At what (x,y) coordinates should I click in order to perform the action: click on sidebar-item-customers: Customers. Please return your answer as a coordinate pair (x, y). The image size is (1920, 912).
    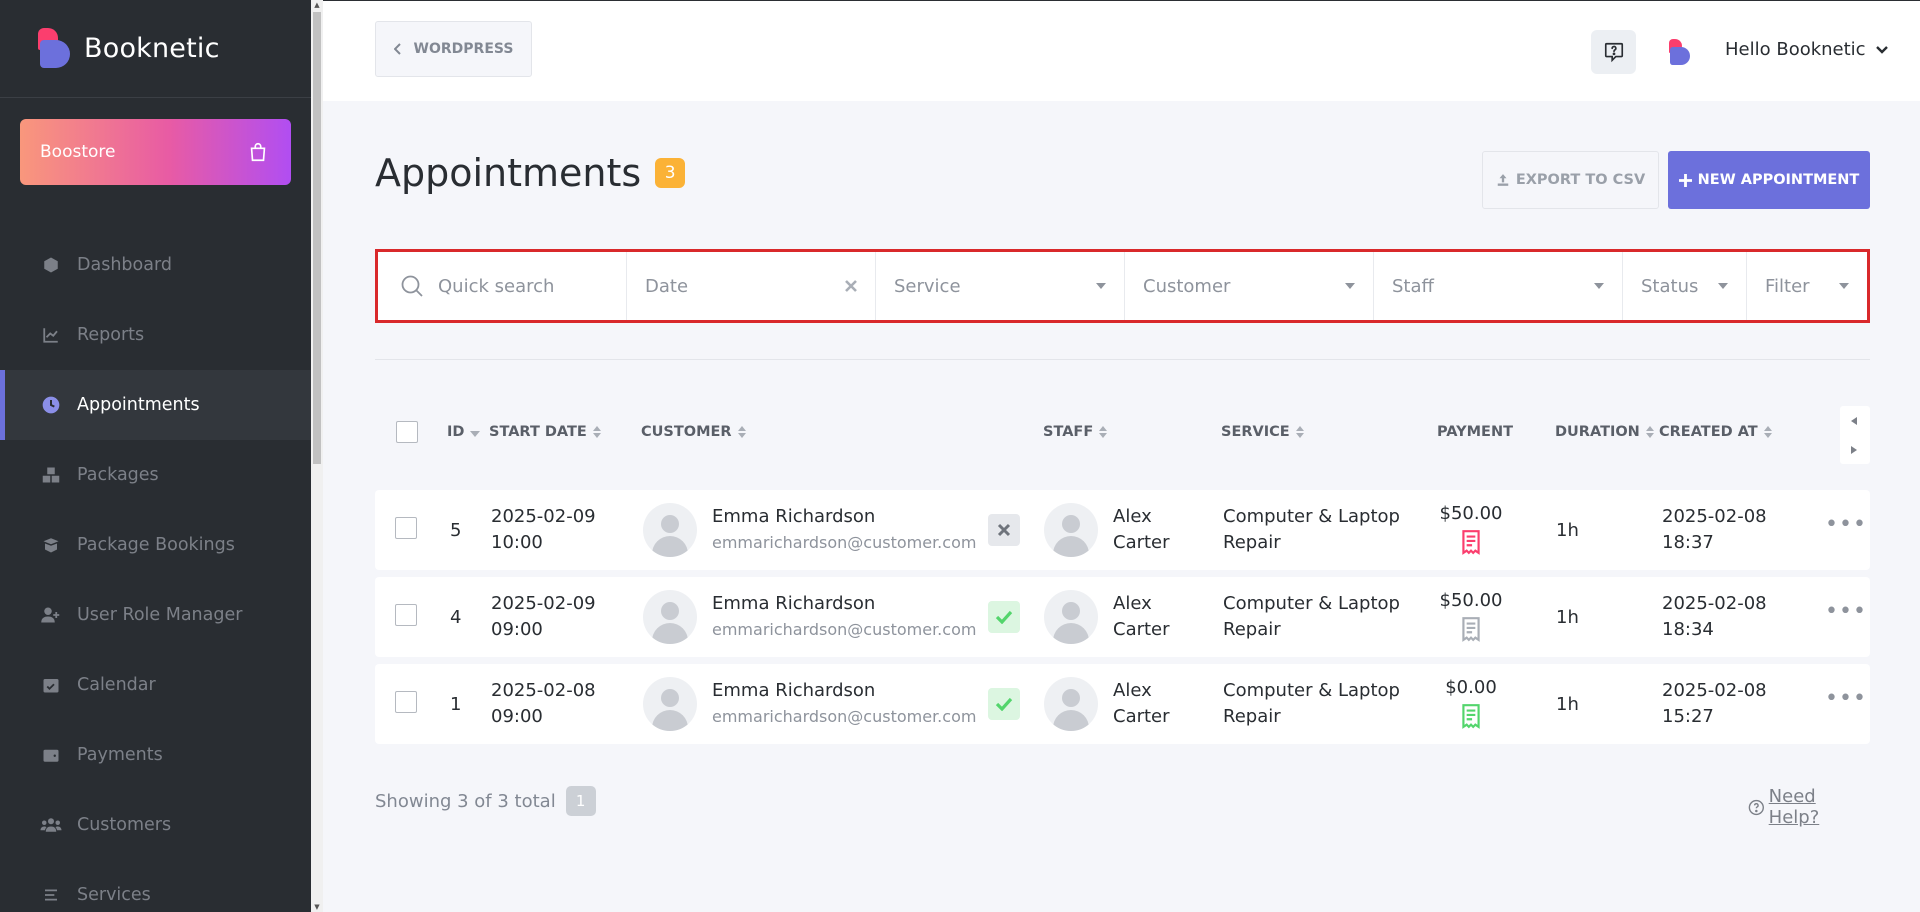
    Looking at the image, I should click on (155, 825).